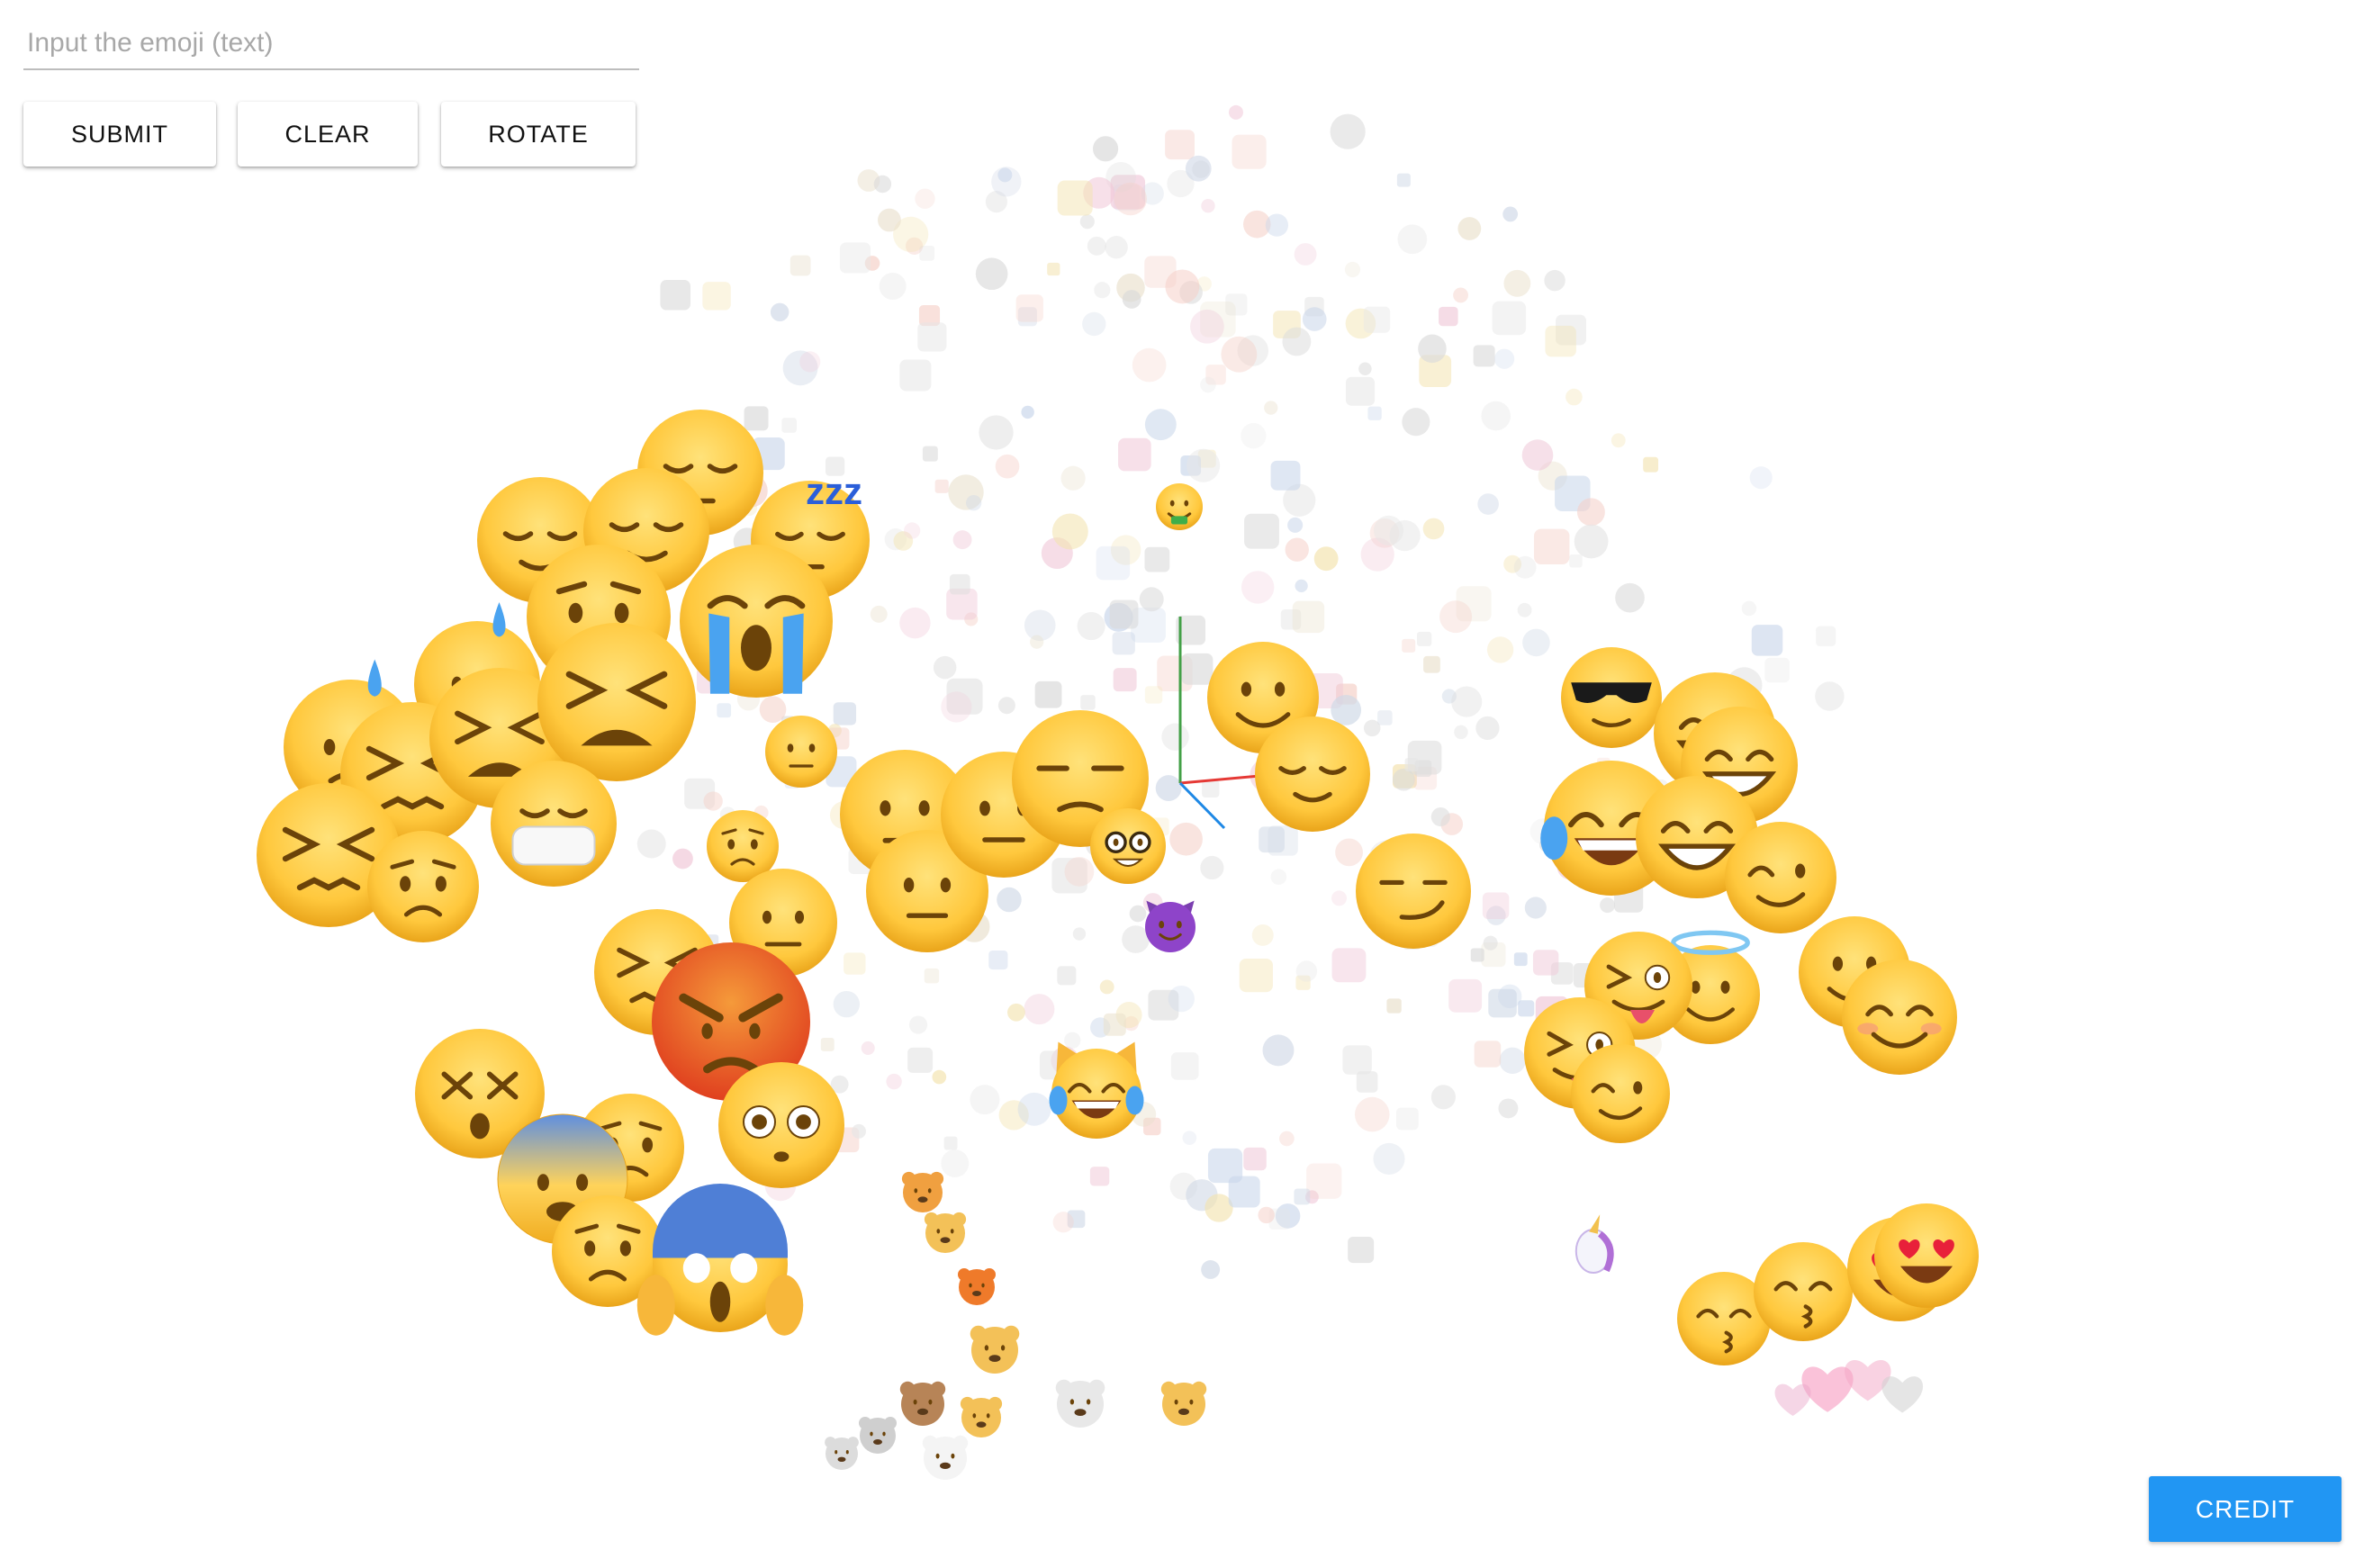 This screenshot has width=2364, height=1568. What do you see at coordinates (1926, 1255) in the screenshot?
I see `heart-eyes-face-icon` at bounding box center [1926, 1255].